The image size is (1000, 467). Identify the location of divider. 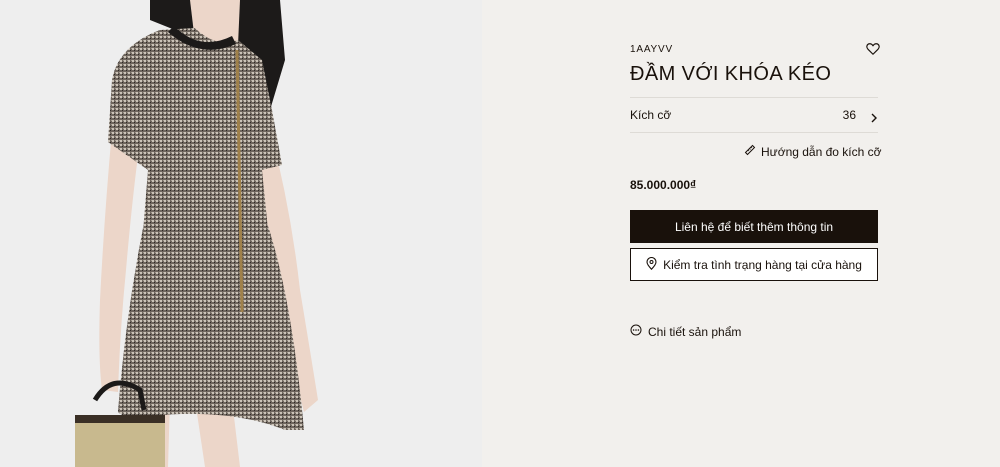
(754, 132).